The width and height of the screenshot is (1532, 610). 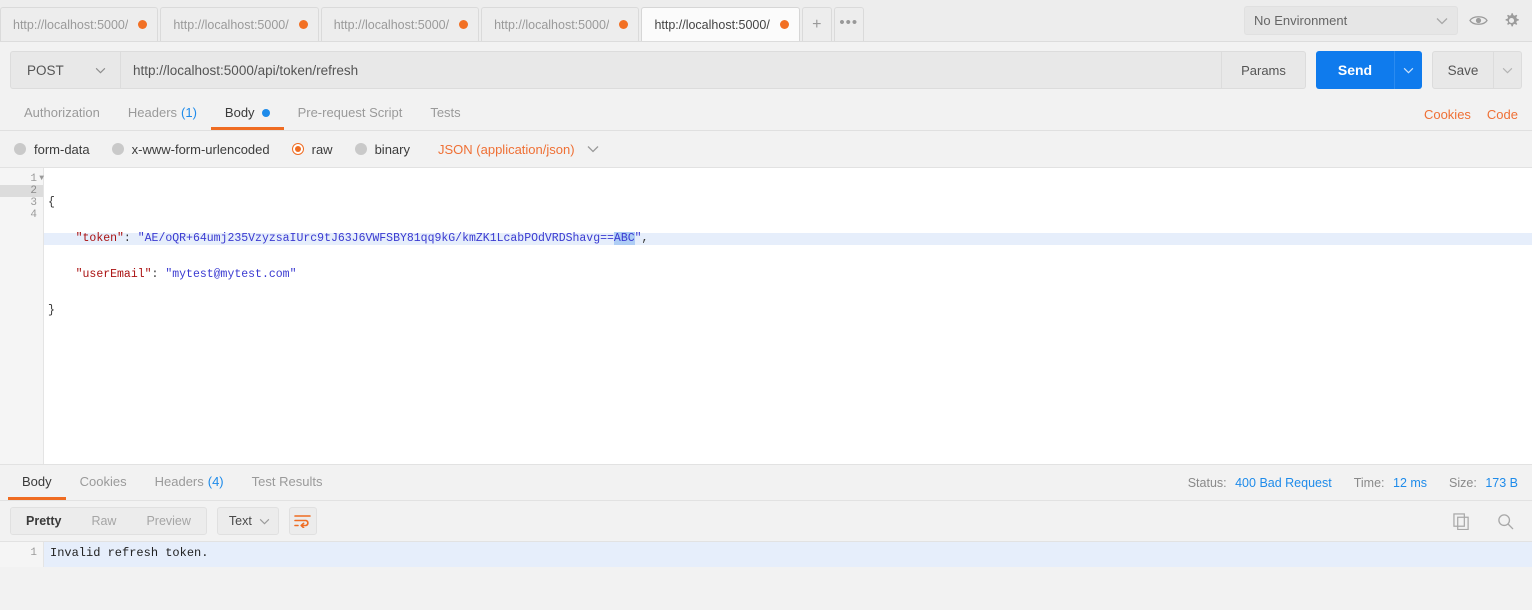 What do you see at coordinates (158, 274) in the screenshot?
I see `json-colon: :` at bounding box center [158, 274].